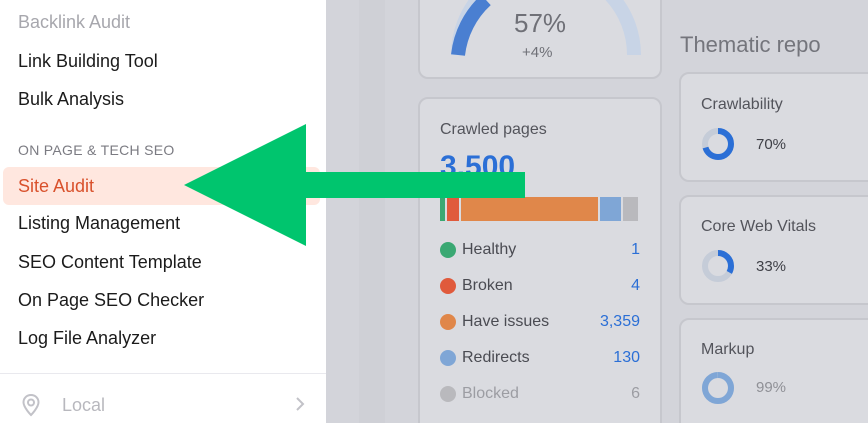 This screenshot has width=868, height=423. Describe the element at coordinates (718, 144) in the screenshot. I see `crawlability-donut` at that location.